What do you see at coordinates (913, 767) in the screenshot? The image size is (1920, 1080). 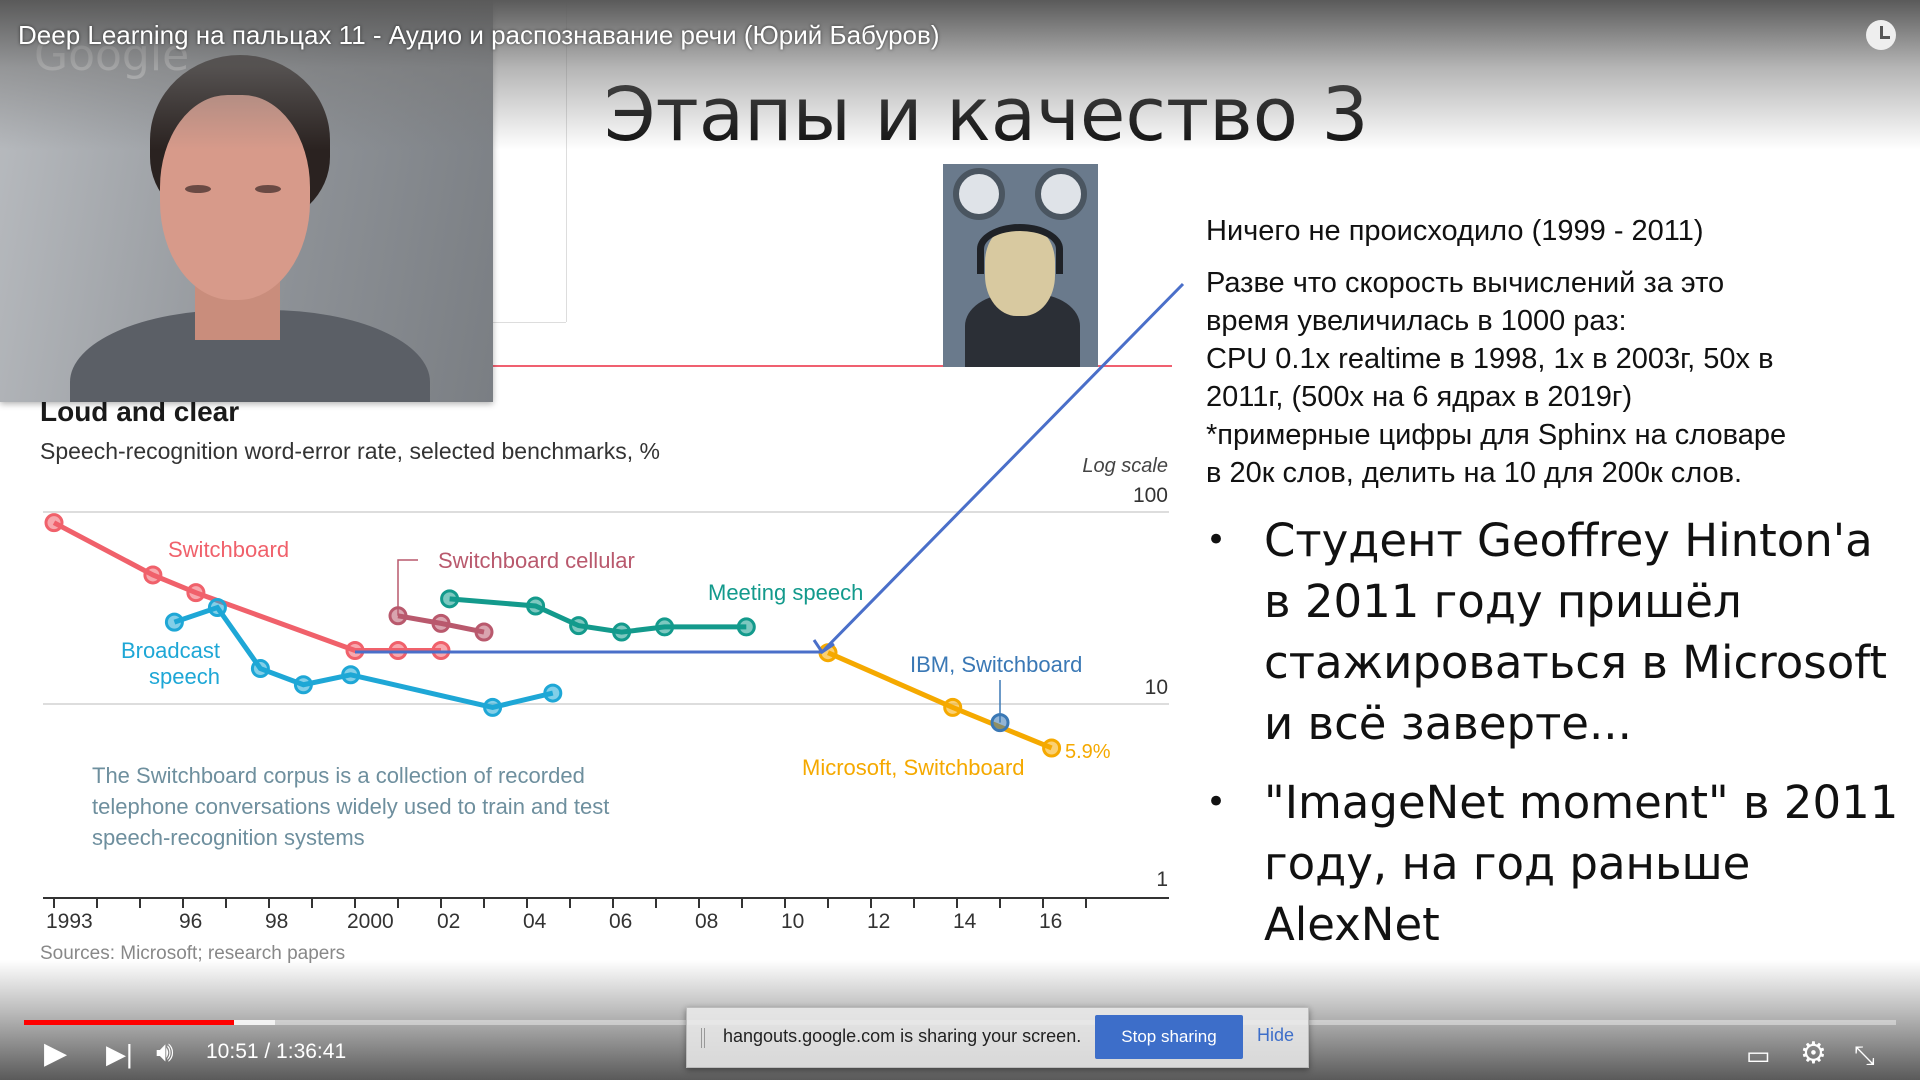 I see `label-microsoft: Microsoft, Switchboard` at bounding box center [913, 767].